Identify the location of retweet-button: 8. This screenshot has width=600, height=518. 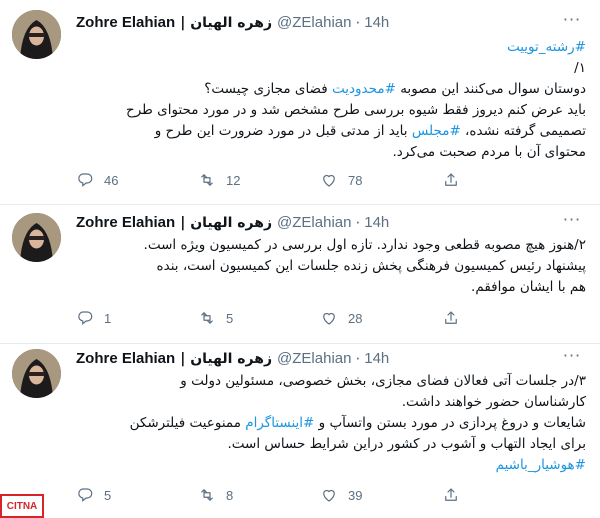
(259, 495).